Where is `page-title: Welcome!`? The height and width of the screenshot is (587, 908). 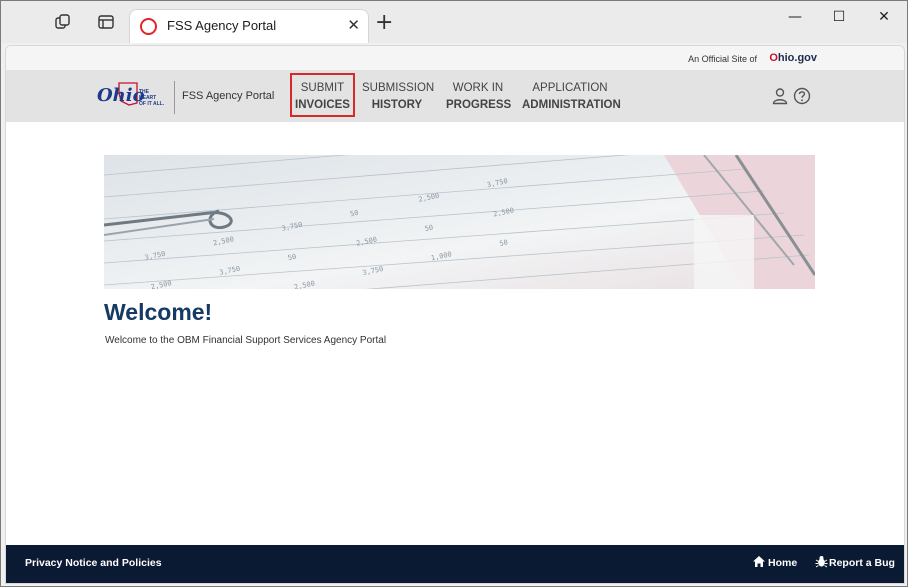
page-title: Welcome! is located at coordinates (158, 312).